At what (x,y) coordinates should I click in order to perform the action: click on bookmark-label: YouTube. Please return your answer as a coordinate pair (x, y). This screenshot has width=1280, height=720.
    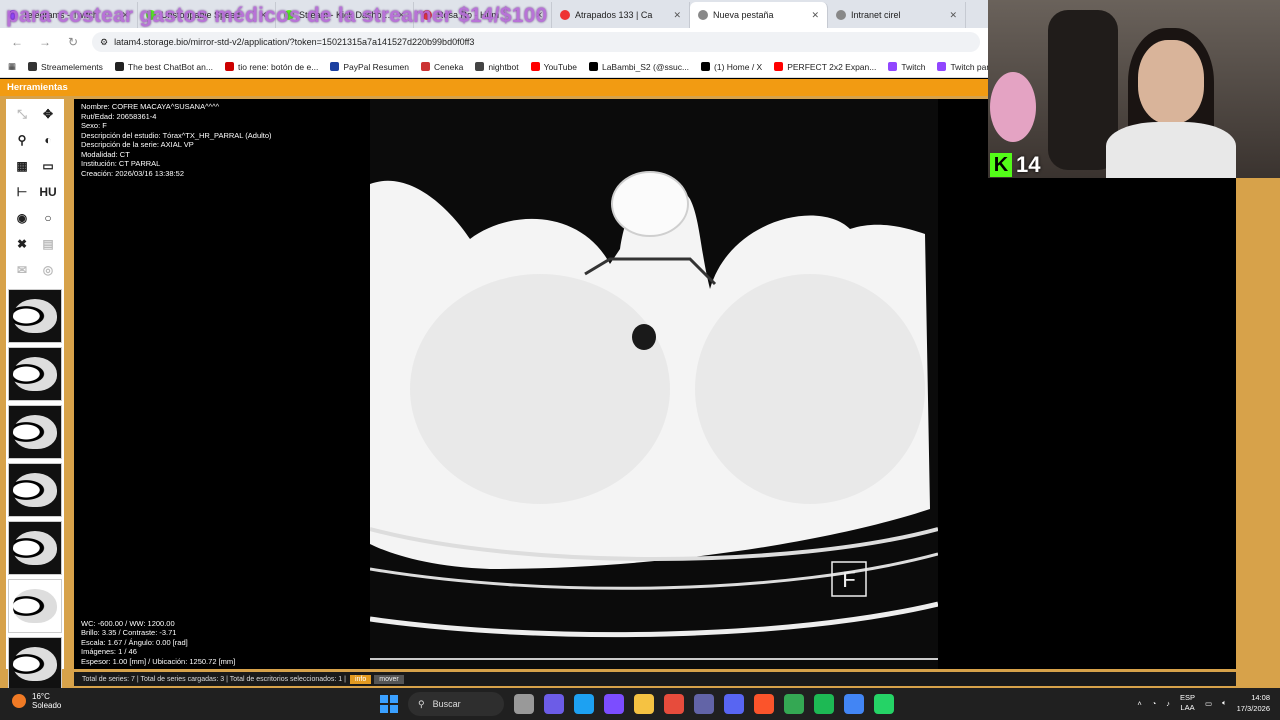
    Looking at the image, I should click on (560, 66).